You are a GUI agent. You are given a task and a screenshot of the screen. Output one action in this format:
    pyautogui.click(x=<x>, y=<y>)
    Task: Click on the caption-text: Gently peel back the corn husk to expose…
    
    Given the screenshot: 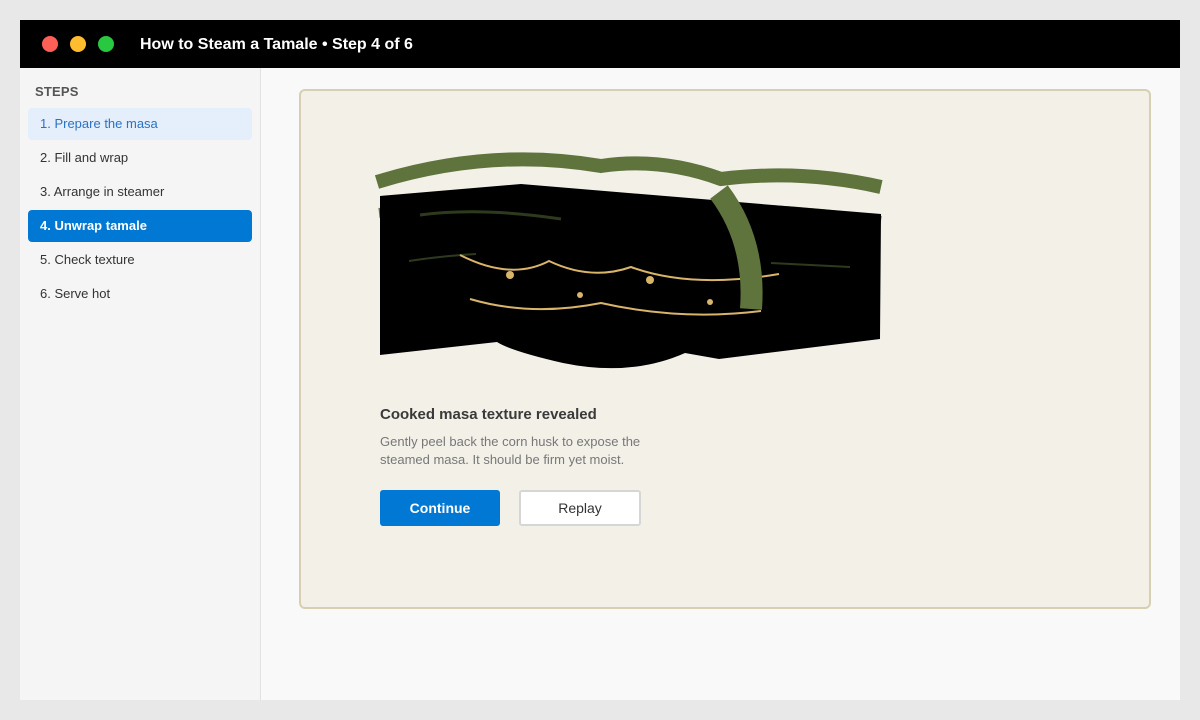 What is the action you would take?
    pyautogui.click(x=510, y=450)
    